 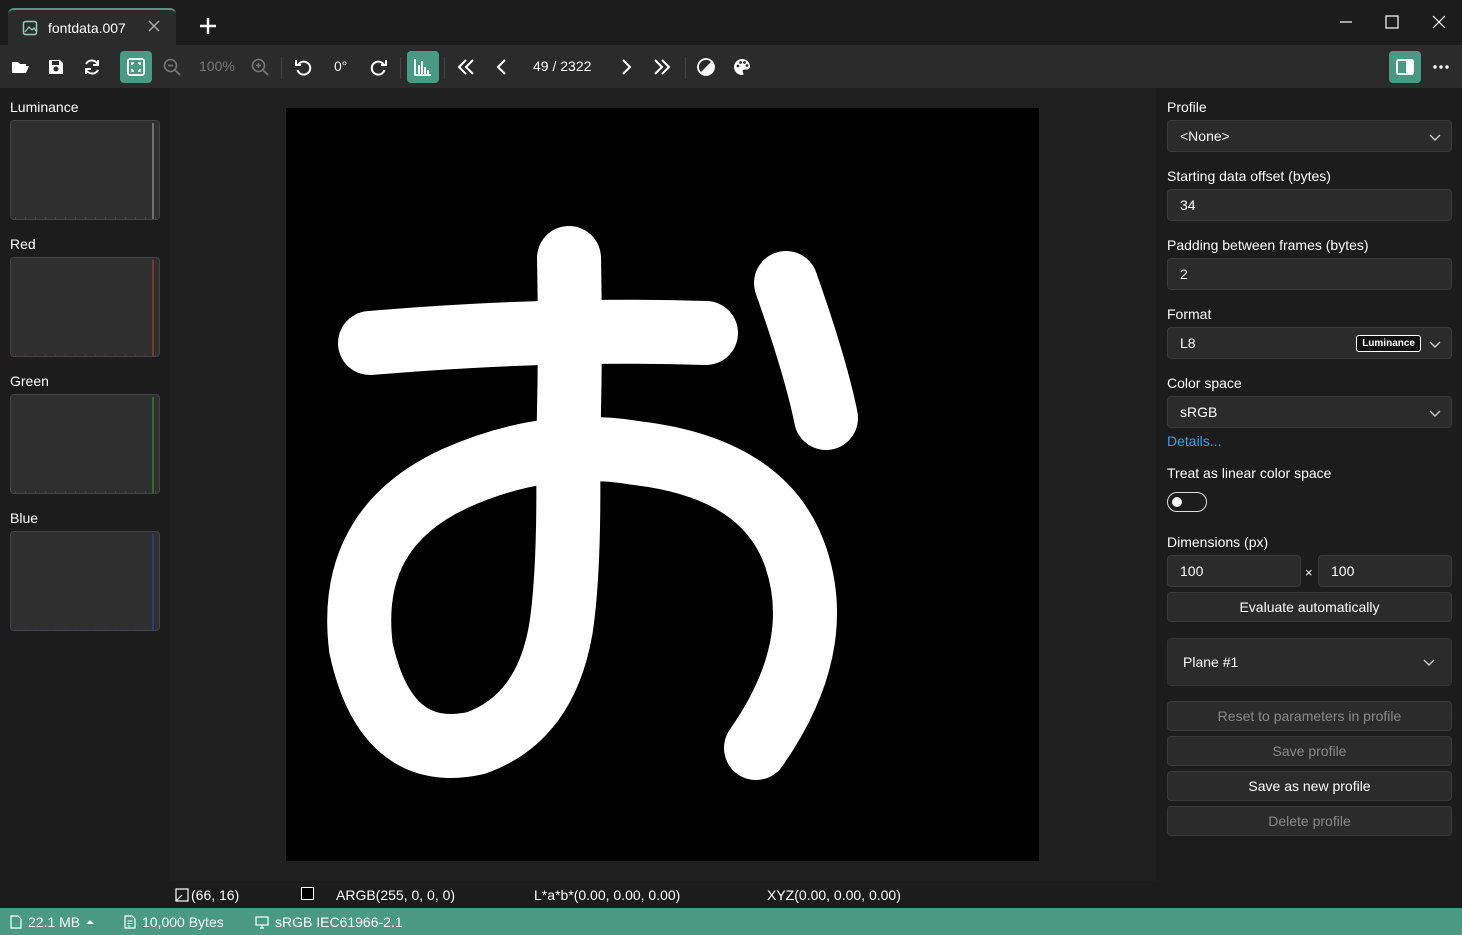 What do you see at coordinates (16, 922) in the screenshot?
I see `file-icon` at bounding box center [16, 922].